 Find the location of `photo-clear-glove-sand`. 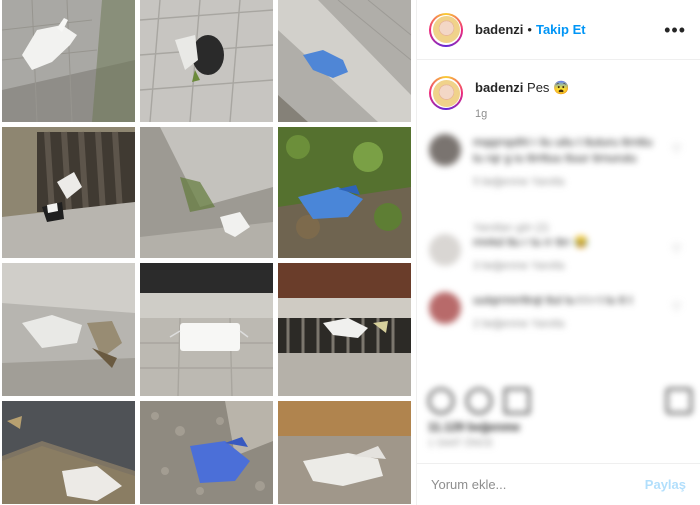

photo-clear-glove-sand is located at coordinates (344, 452).